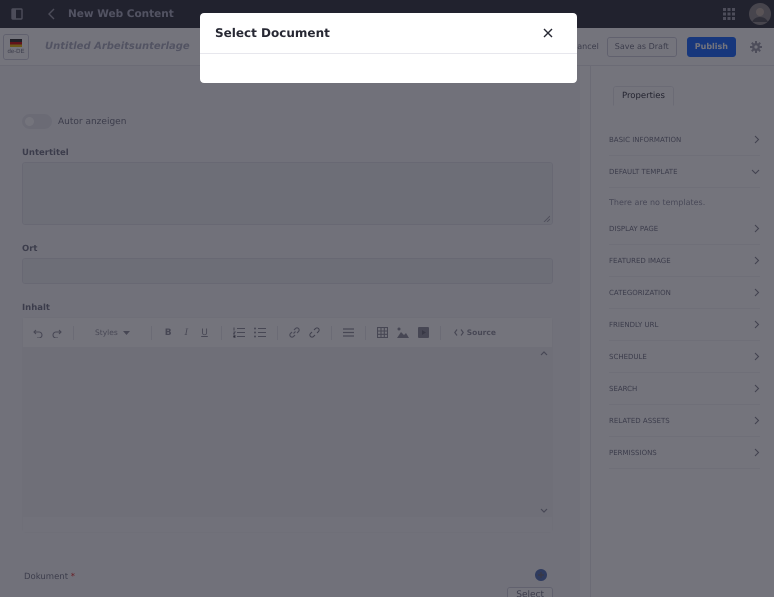  What do you see at coordinates (459, 332) in the screenshot?
I see `code-icon` at bounding box center [459, 332].